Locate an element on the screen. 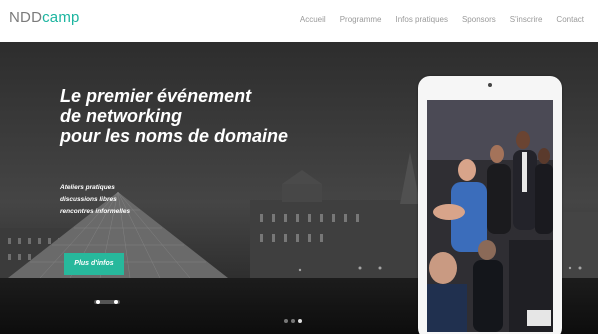 The image size is (598, 334). logo-suffix: camp is located at coordinates (61, 17).